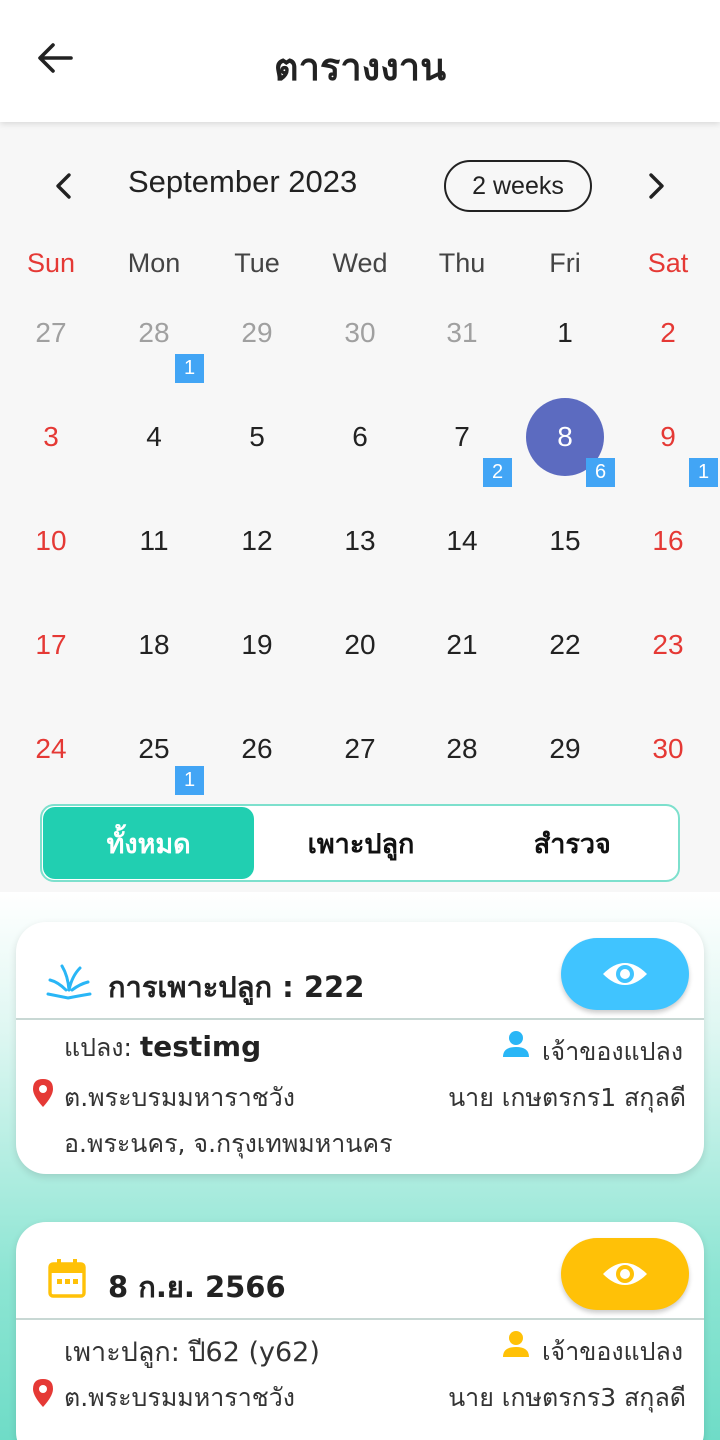  Describe the element at coordinates (257, 462) in the screenshot. I see `calendar-day: 5` at that location.